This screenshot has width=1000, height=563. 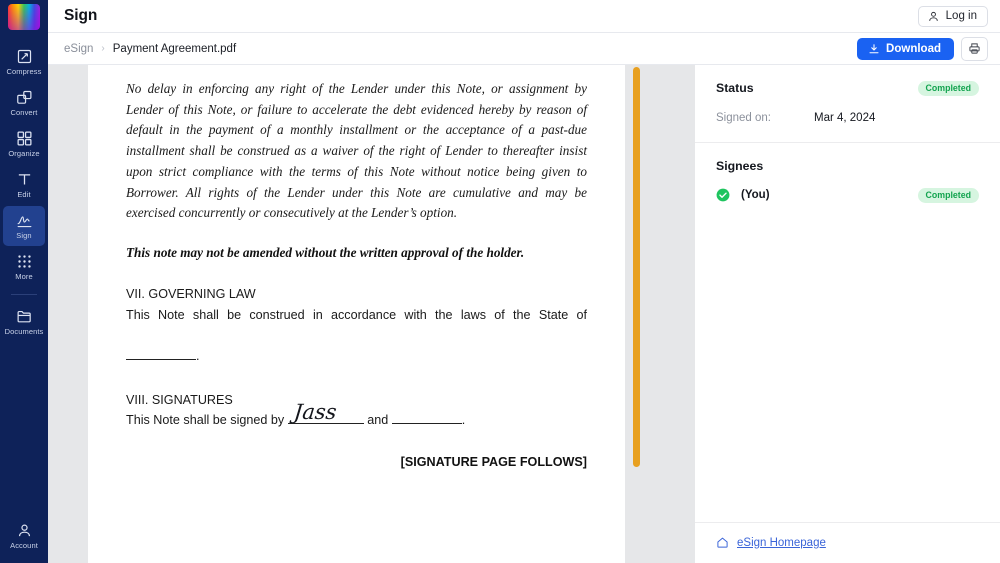 I want to click on doc-section-8-heading: VIII. SIGNATURES, so click(x=179, y=399).